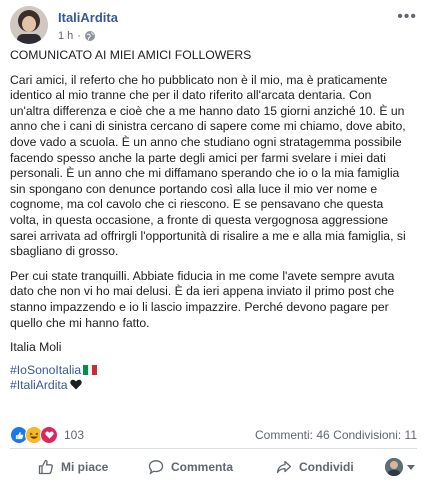 This screenshot has width=427, height=489. Describe the element at coordinates (212, 386) in the screenshot. I see `hashtag-italiardita: #ItaliArdita` at that location.